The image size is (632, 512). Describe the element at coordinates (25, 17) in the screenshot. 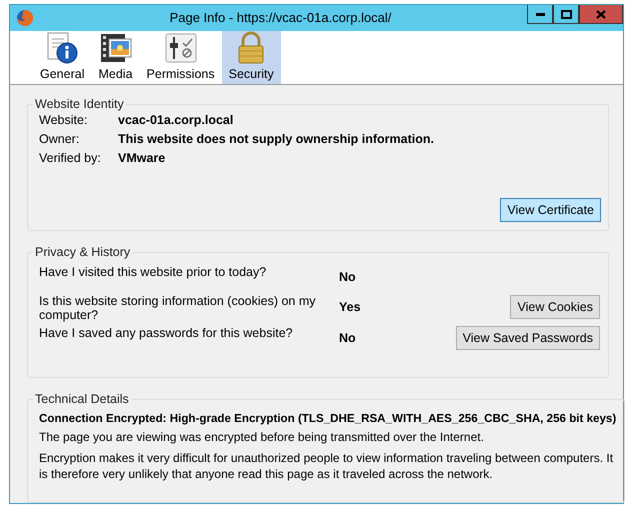

I see `browser-logo-icon` at that location.